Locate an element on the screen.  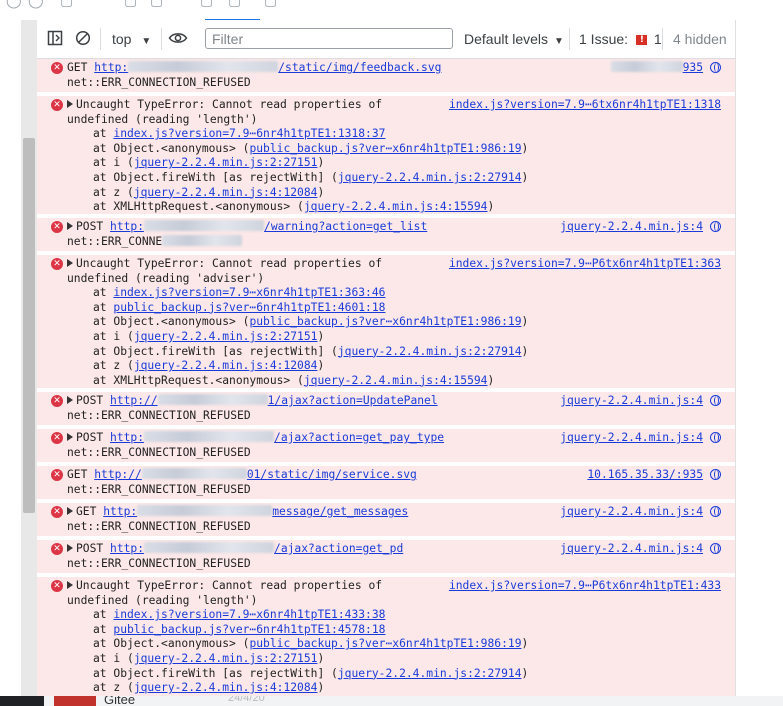
clear-console-icon is located at coordinates (83, 40).